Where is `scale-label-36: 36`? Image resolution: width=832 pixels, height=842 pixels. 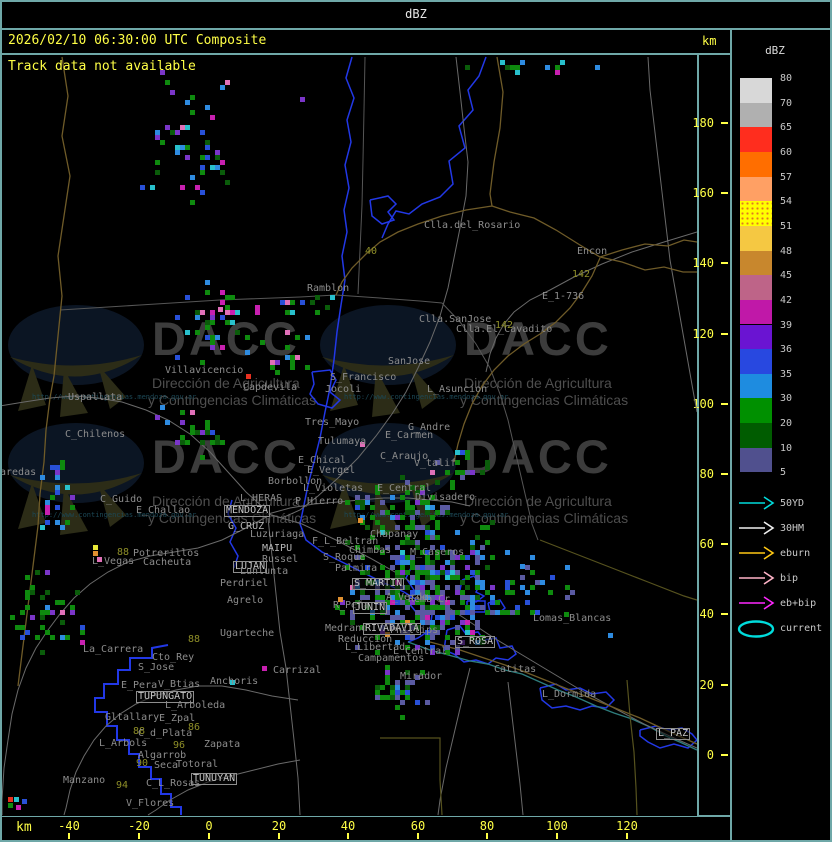 scale-label-36: 36 is located at coordinates (786, 350).